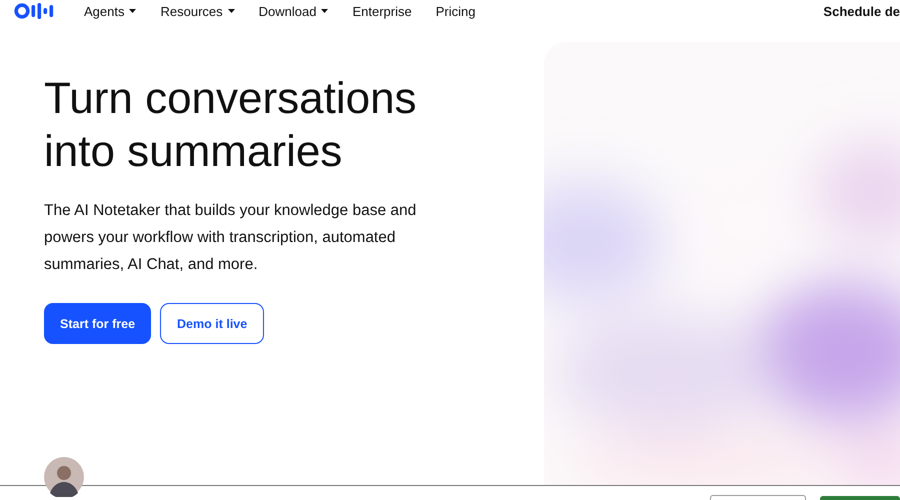  Describe the element at coordinates (231, 238) in the screenshot. I see `hero-description: The AI Notetaker that builds your knowledge base and powers your workflow with transcription, automated summaries, AI Chat, and more.` at that location.